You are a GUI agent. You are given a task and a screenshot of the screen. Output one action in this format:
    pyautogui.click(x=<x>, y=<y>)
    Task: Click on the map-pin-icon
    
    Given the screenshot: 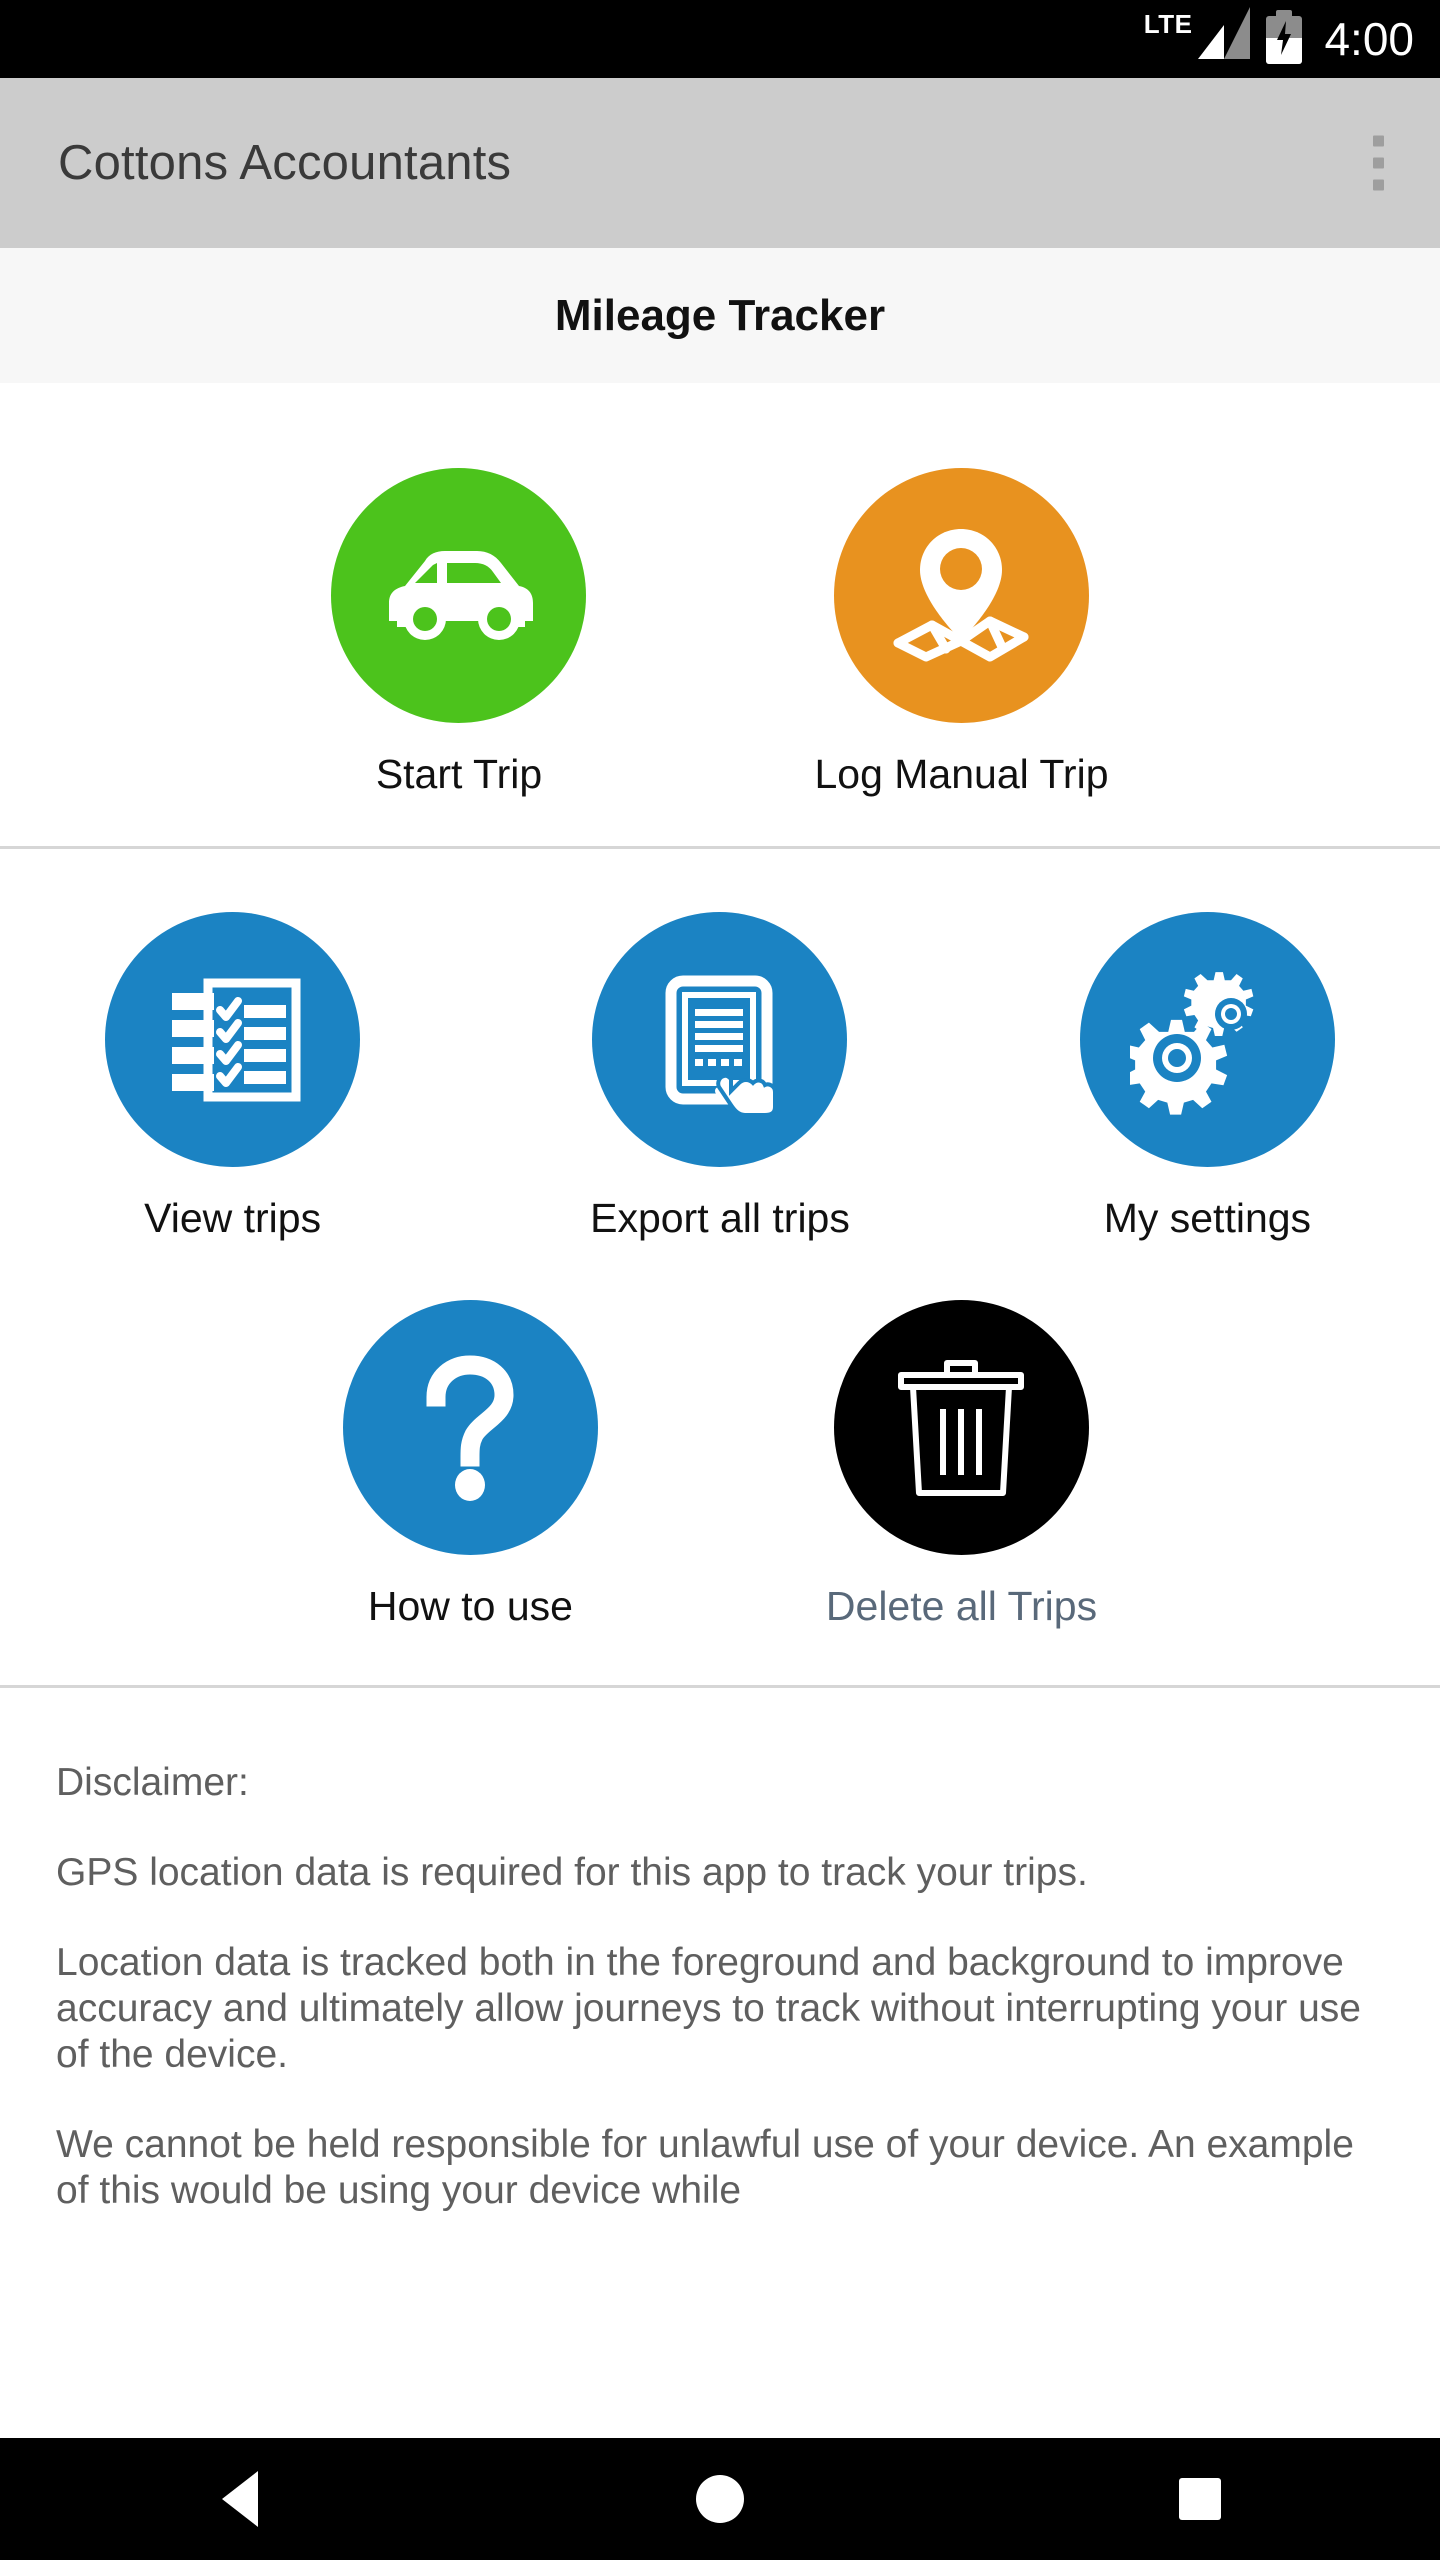 What is the action you would take?
    pyautogui.click(x=961, y=595)
    